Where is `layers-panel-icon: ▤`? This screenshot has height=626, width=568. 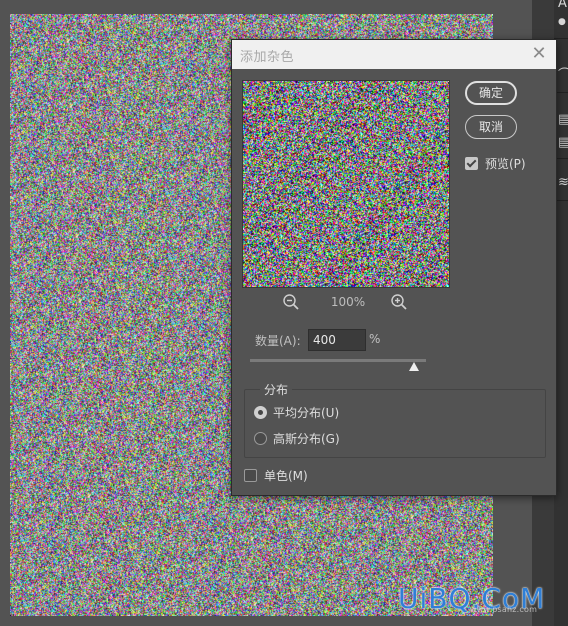
layers-panel-icon: ▤ is located at coordinates (563, 119).